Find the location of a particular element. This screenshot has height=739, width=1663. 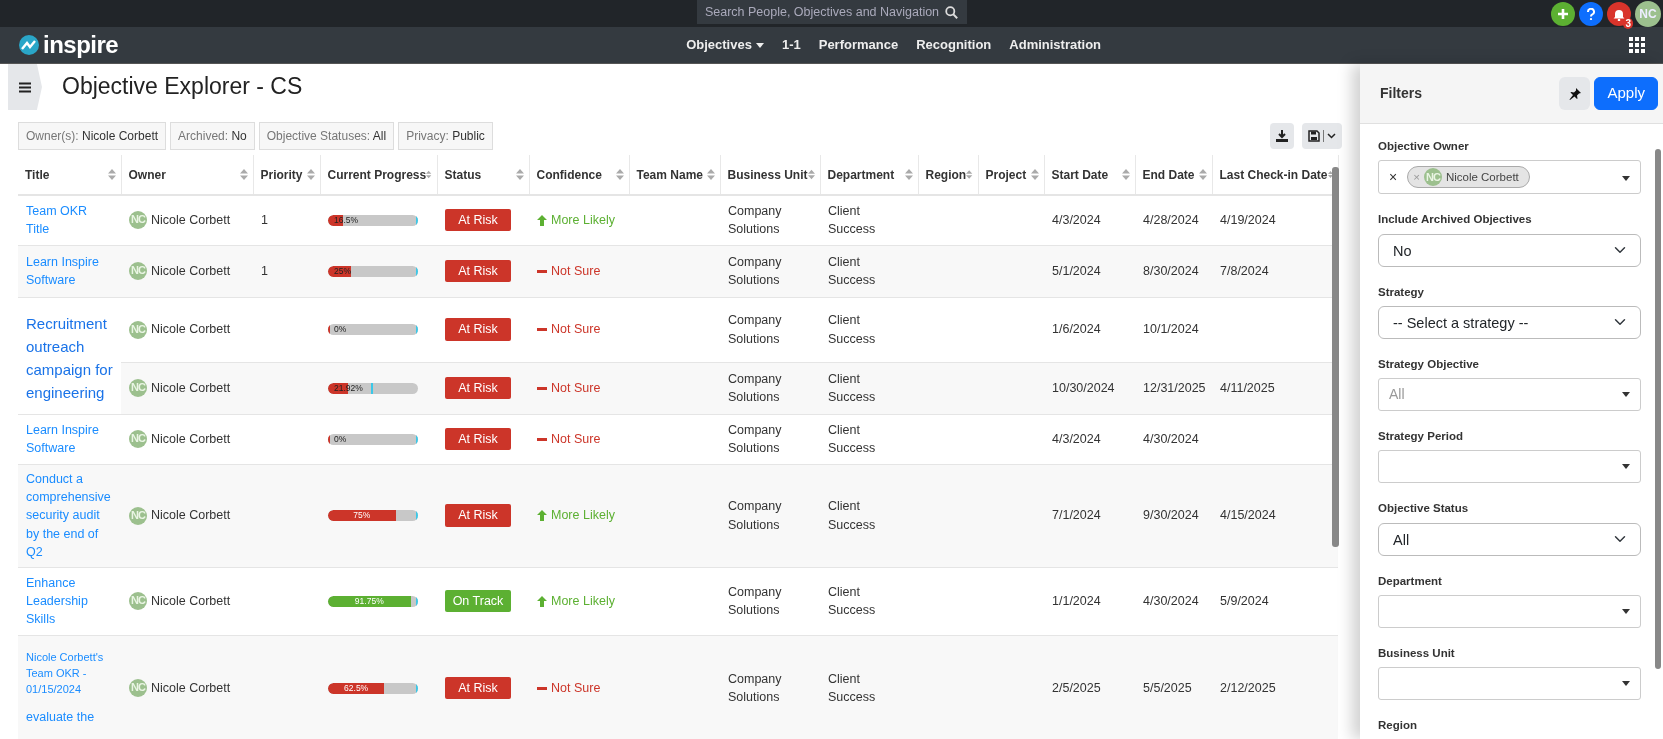

pin-icon is located at coordinates (1574, 94).